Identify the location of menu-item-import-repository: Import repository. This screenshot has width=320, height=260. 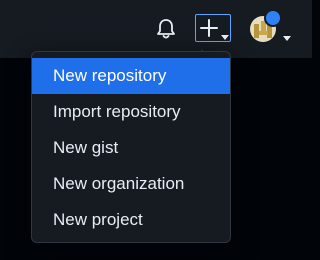
(131, 112).